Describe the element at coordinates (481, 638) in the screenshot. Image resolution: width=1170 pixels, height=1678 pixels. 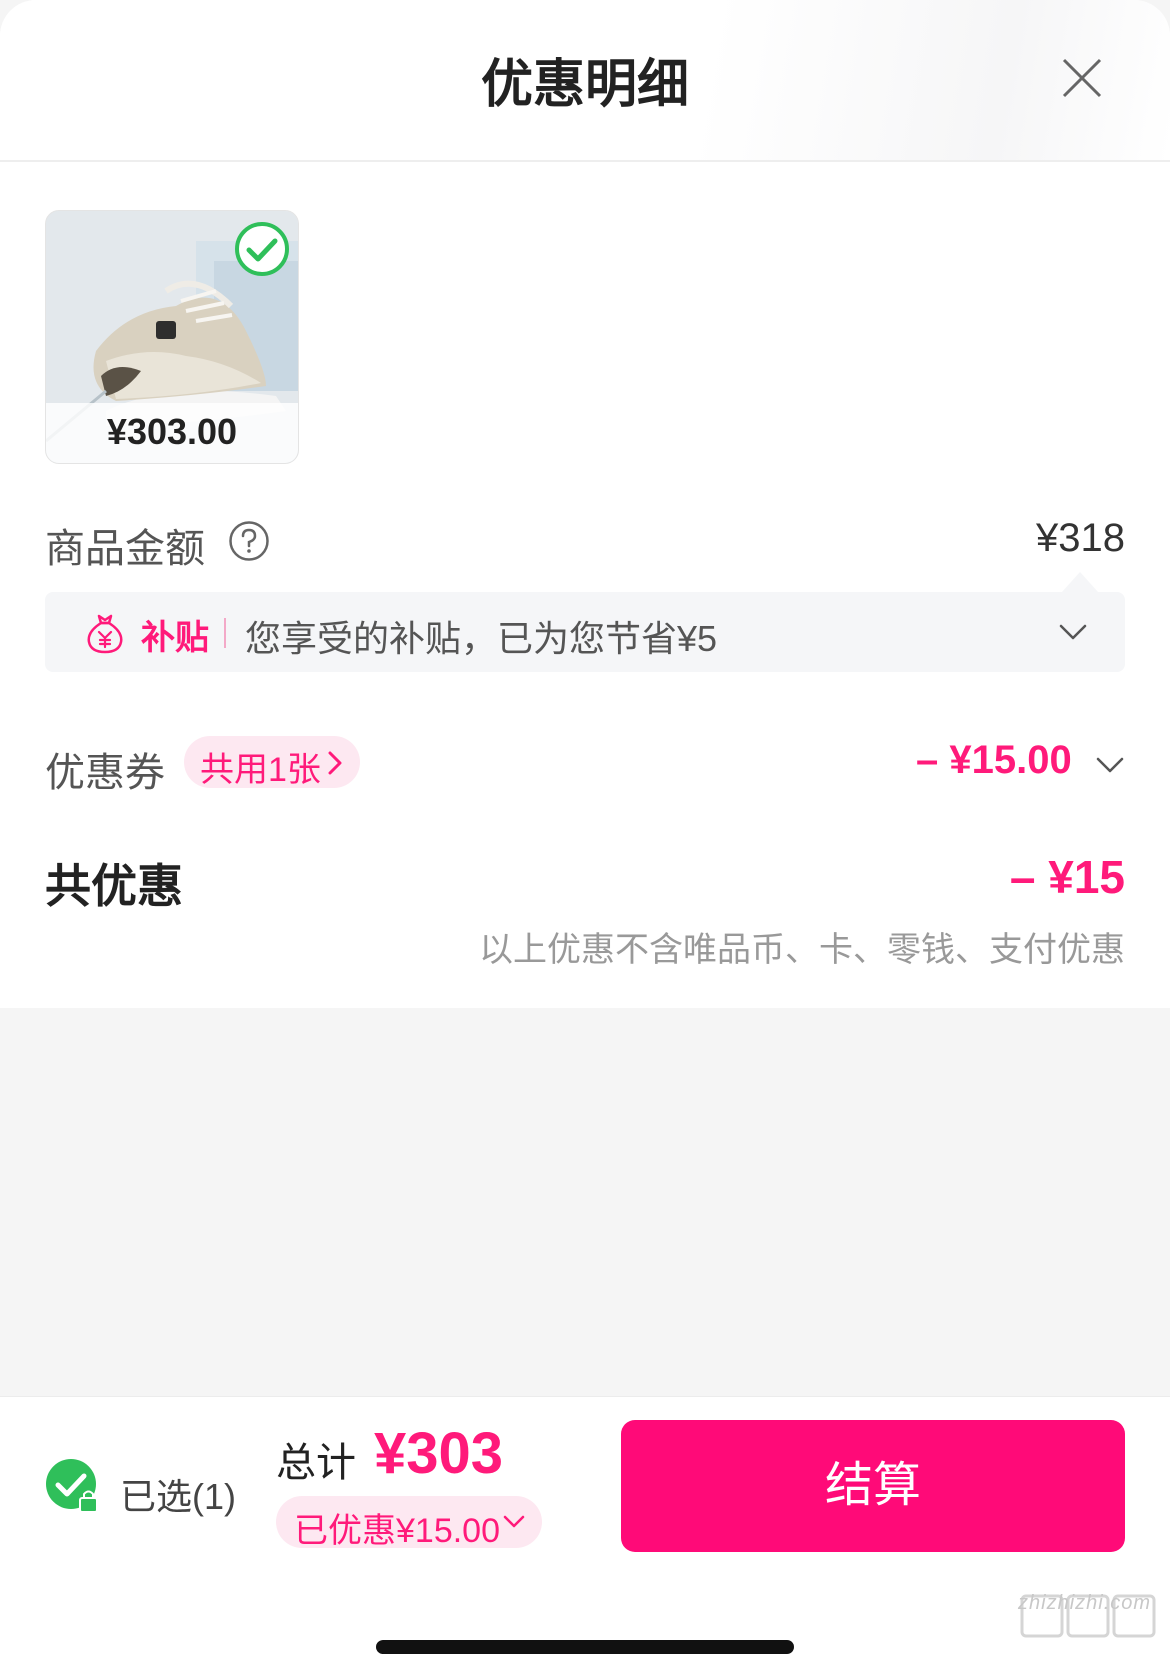
I see `subsidy-text: 您享受的补贴，已为您节省¥5` at that location.